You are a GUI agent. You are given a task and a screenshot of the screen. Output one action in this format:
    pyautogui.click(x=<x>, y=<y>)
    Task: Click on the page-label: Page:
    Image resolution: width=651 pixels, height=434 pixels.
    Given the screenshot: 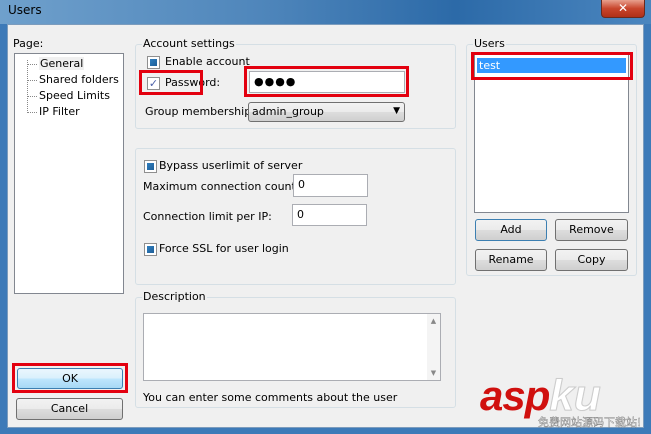 What is the action you would take?
    pyautogui.click(x=28, y=43)
    